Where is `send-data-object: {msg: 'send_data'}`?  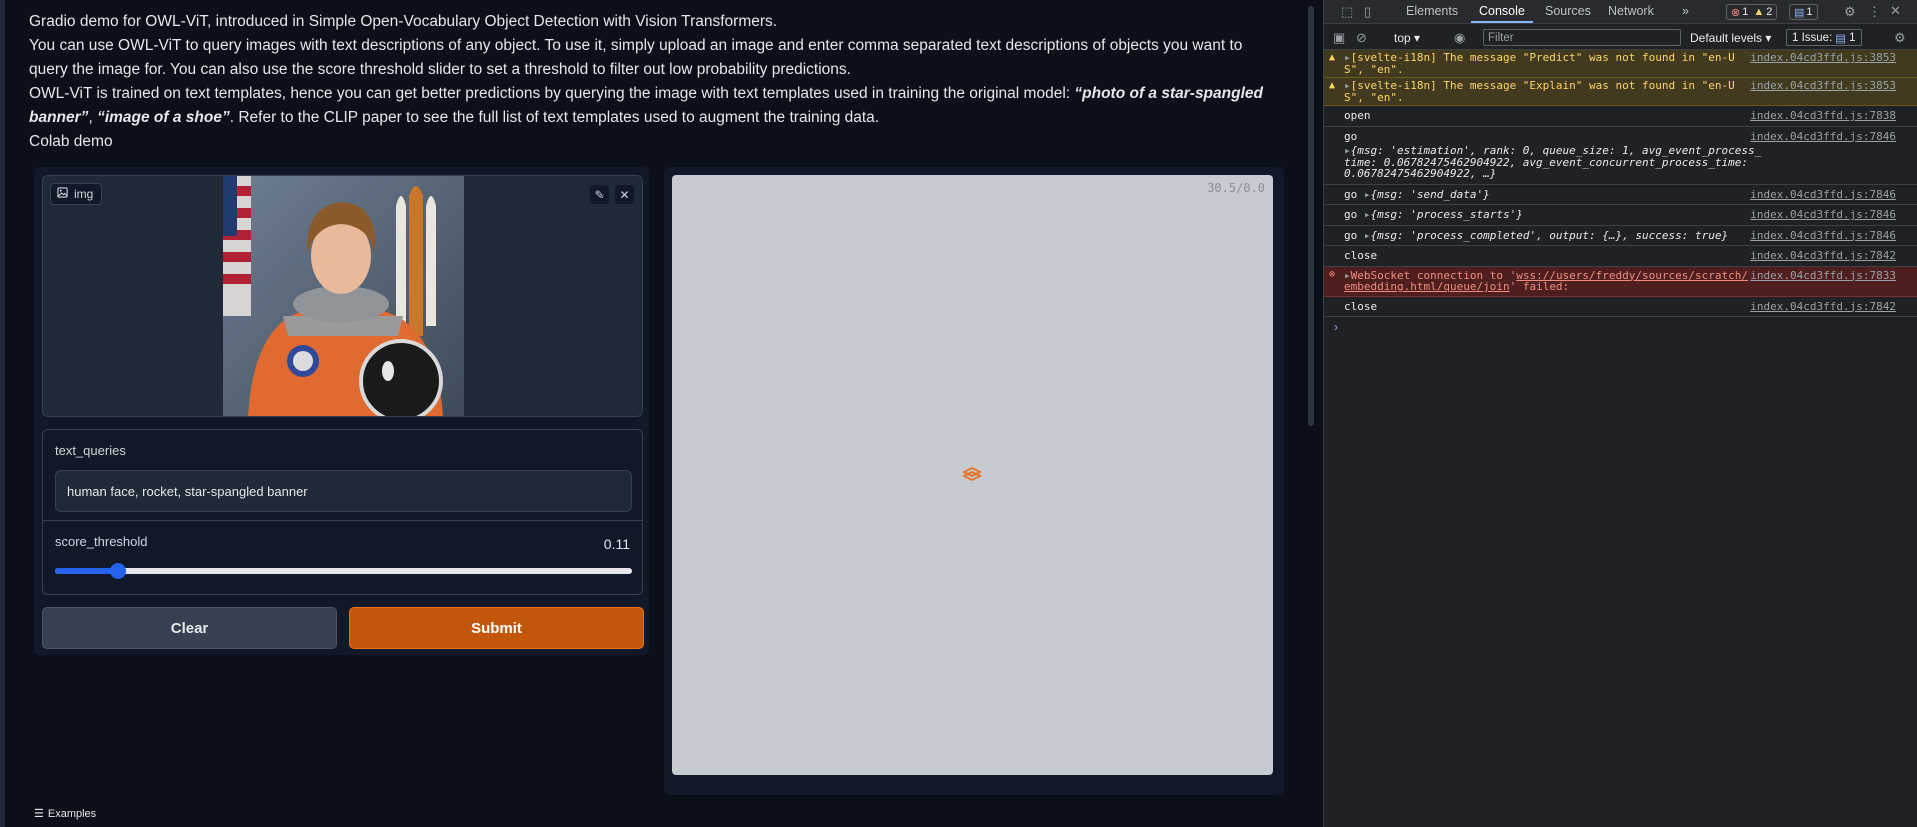
send-data-object: {msg: 'send_data'} is located at coordinates (1430, 194).